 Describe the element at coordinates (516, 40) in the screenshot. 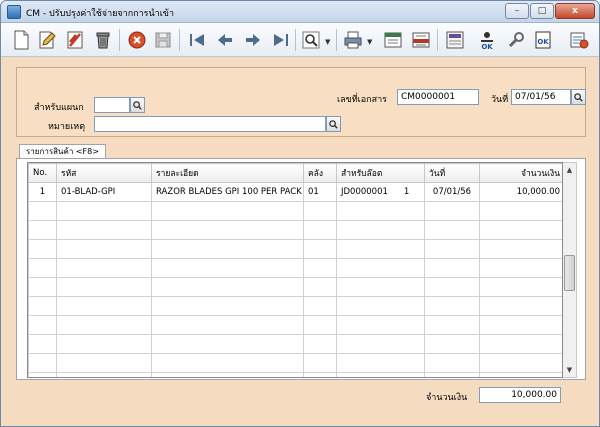

I see `tools-icon` at that location.